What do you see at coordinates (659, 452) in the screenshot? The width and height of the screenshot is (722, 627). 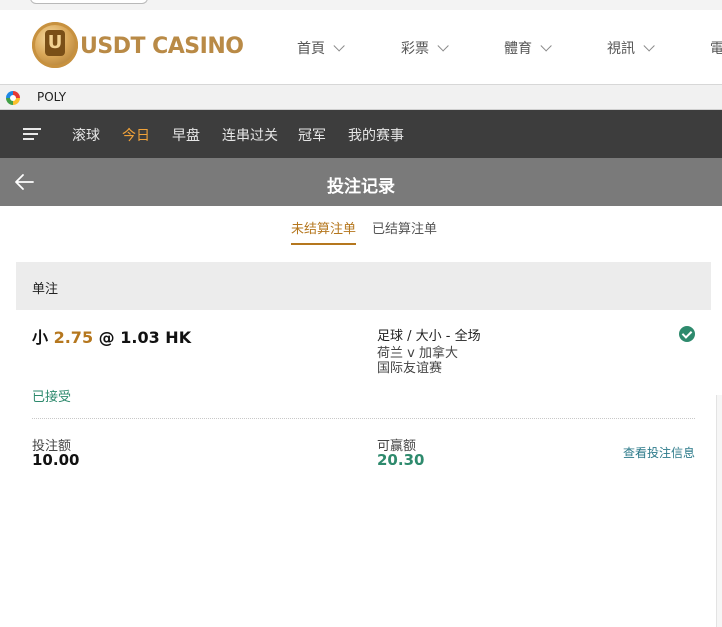 I see `view-bet-details-link: 查看投注信息` at bounding box center [659, 452].